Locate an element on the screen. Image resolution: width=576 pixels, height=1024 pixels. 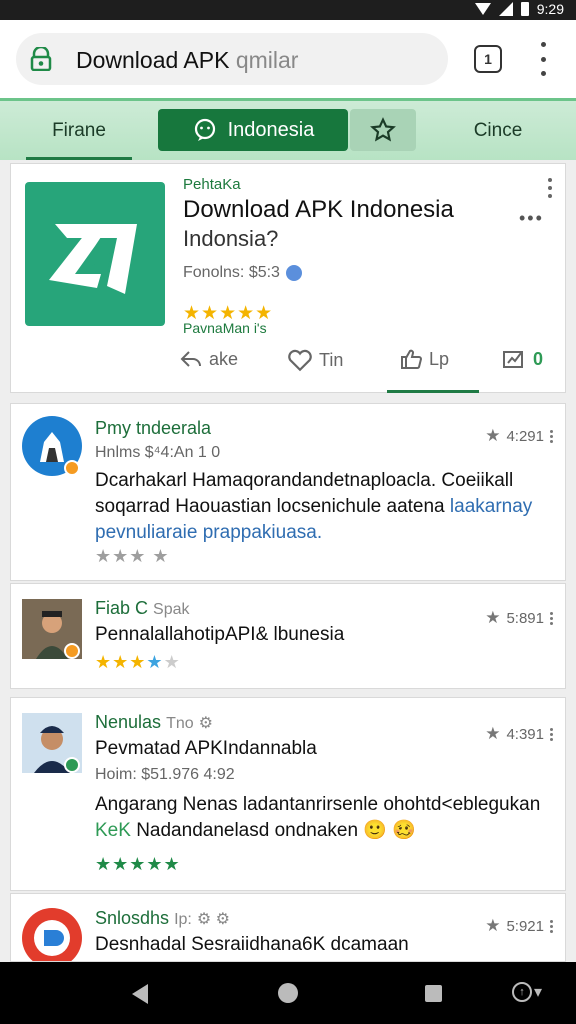
action-underline is located at coordinates (433, 391).